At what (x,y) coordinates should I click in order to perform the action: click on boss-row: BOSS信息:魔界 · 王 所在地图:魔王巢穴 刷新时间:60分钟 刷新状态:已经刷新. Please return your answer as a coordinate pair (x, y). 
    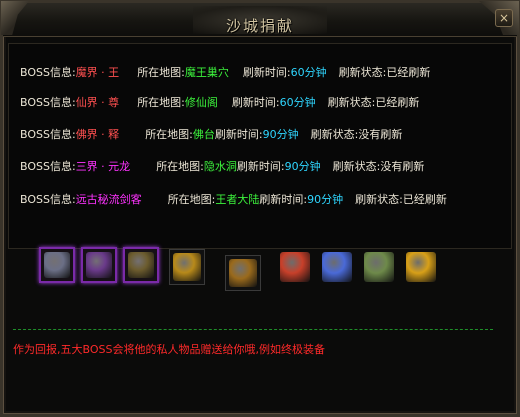
    Looking at the image, I should click on (225, 73).